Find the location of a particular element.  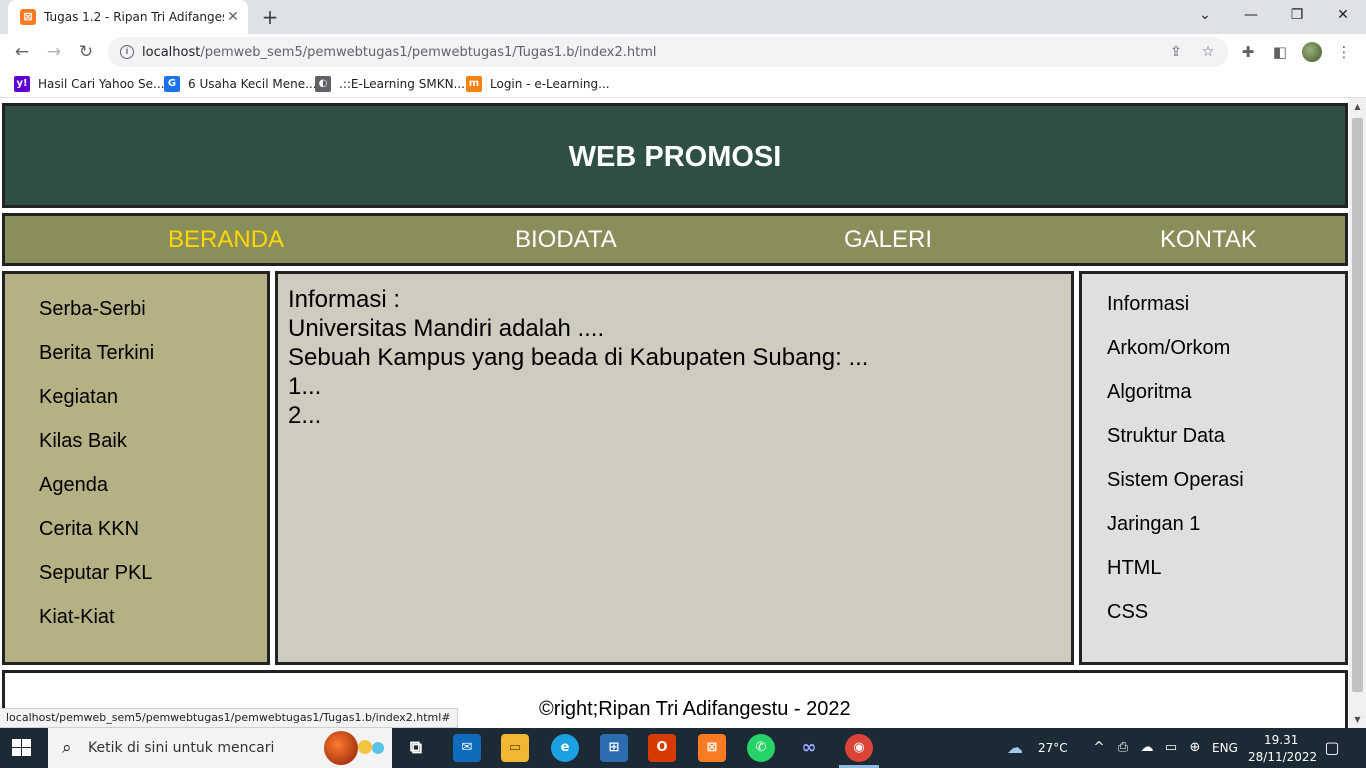

weather-icon: ☁ is located at coordinates (1015, 748).